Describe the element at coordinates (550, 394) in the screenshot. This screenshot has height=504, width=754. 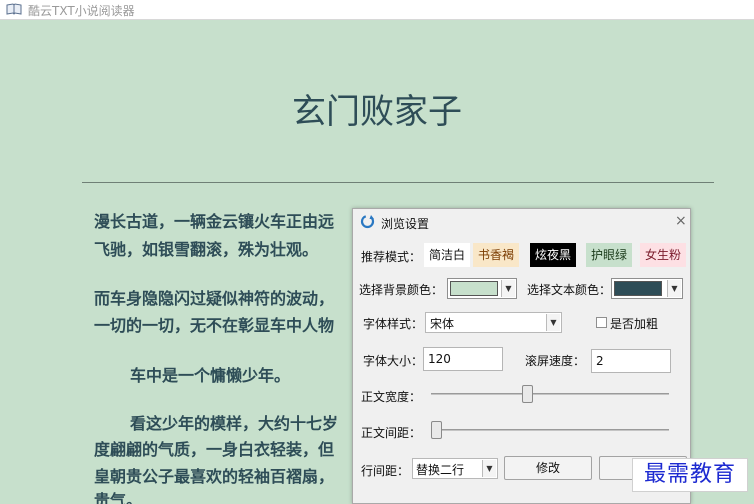
I see `text-width-track` at that location.